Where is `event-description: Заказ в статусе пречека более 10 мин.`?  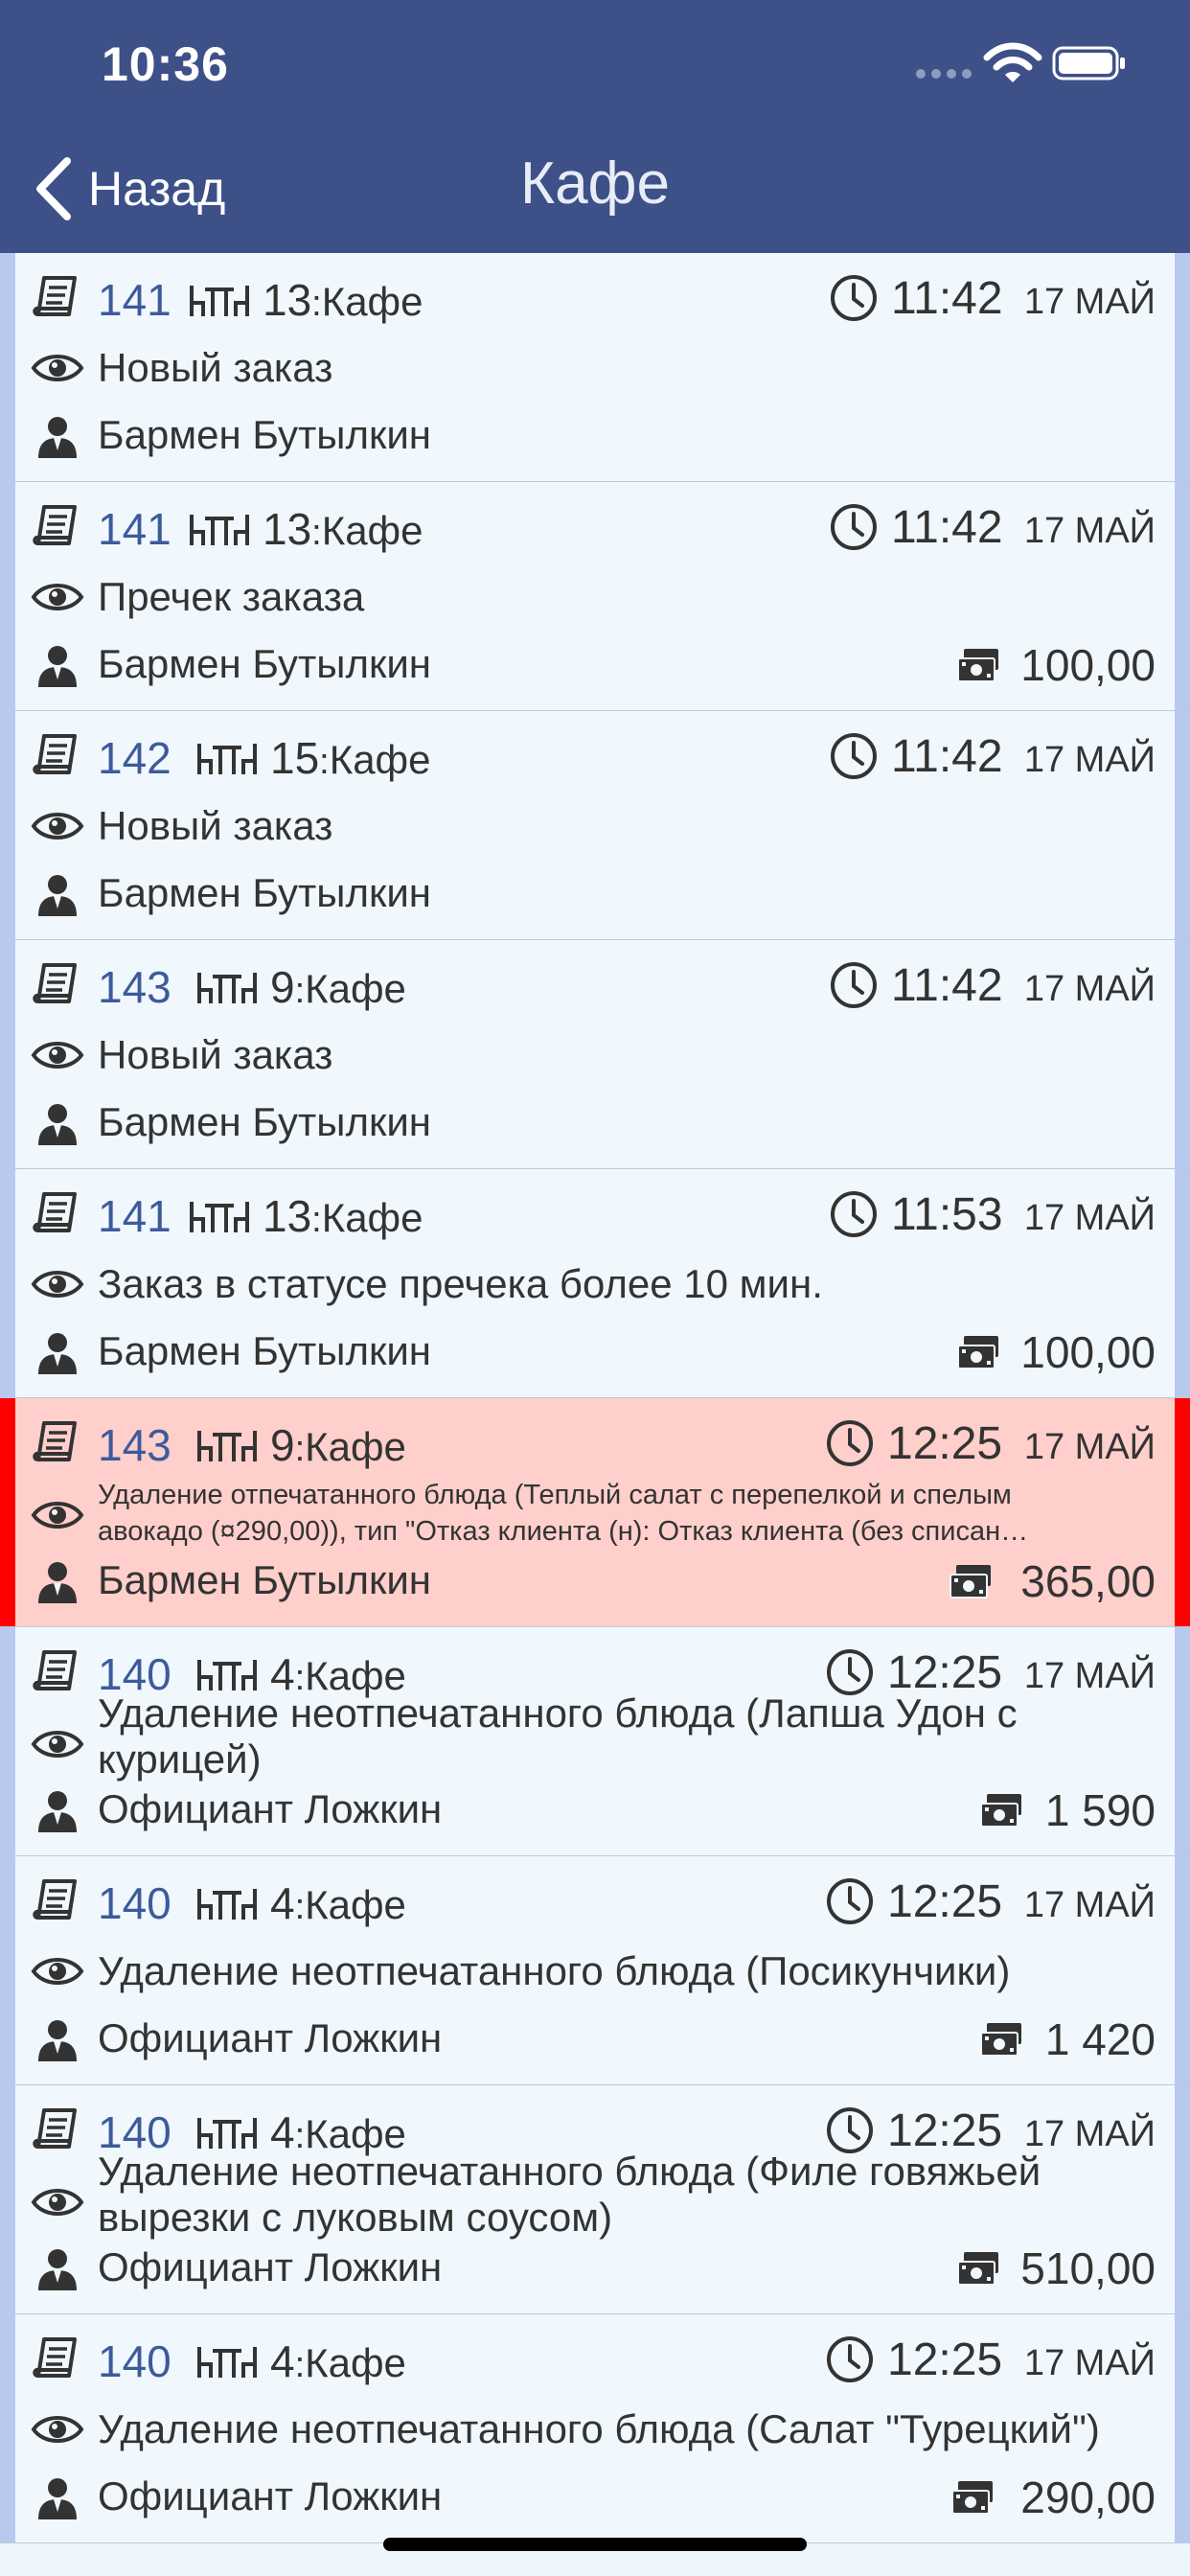 event-description: Заказ в статусе пречека более 10 мин. is located at coordinates (460, 1283).